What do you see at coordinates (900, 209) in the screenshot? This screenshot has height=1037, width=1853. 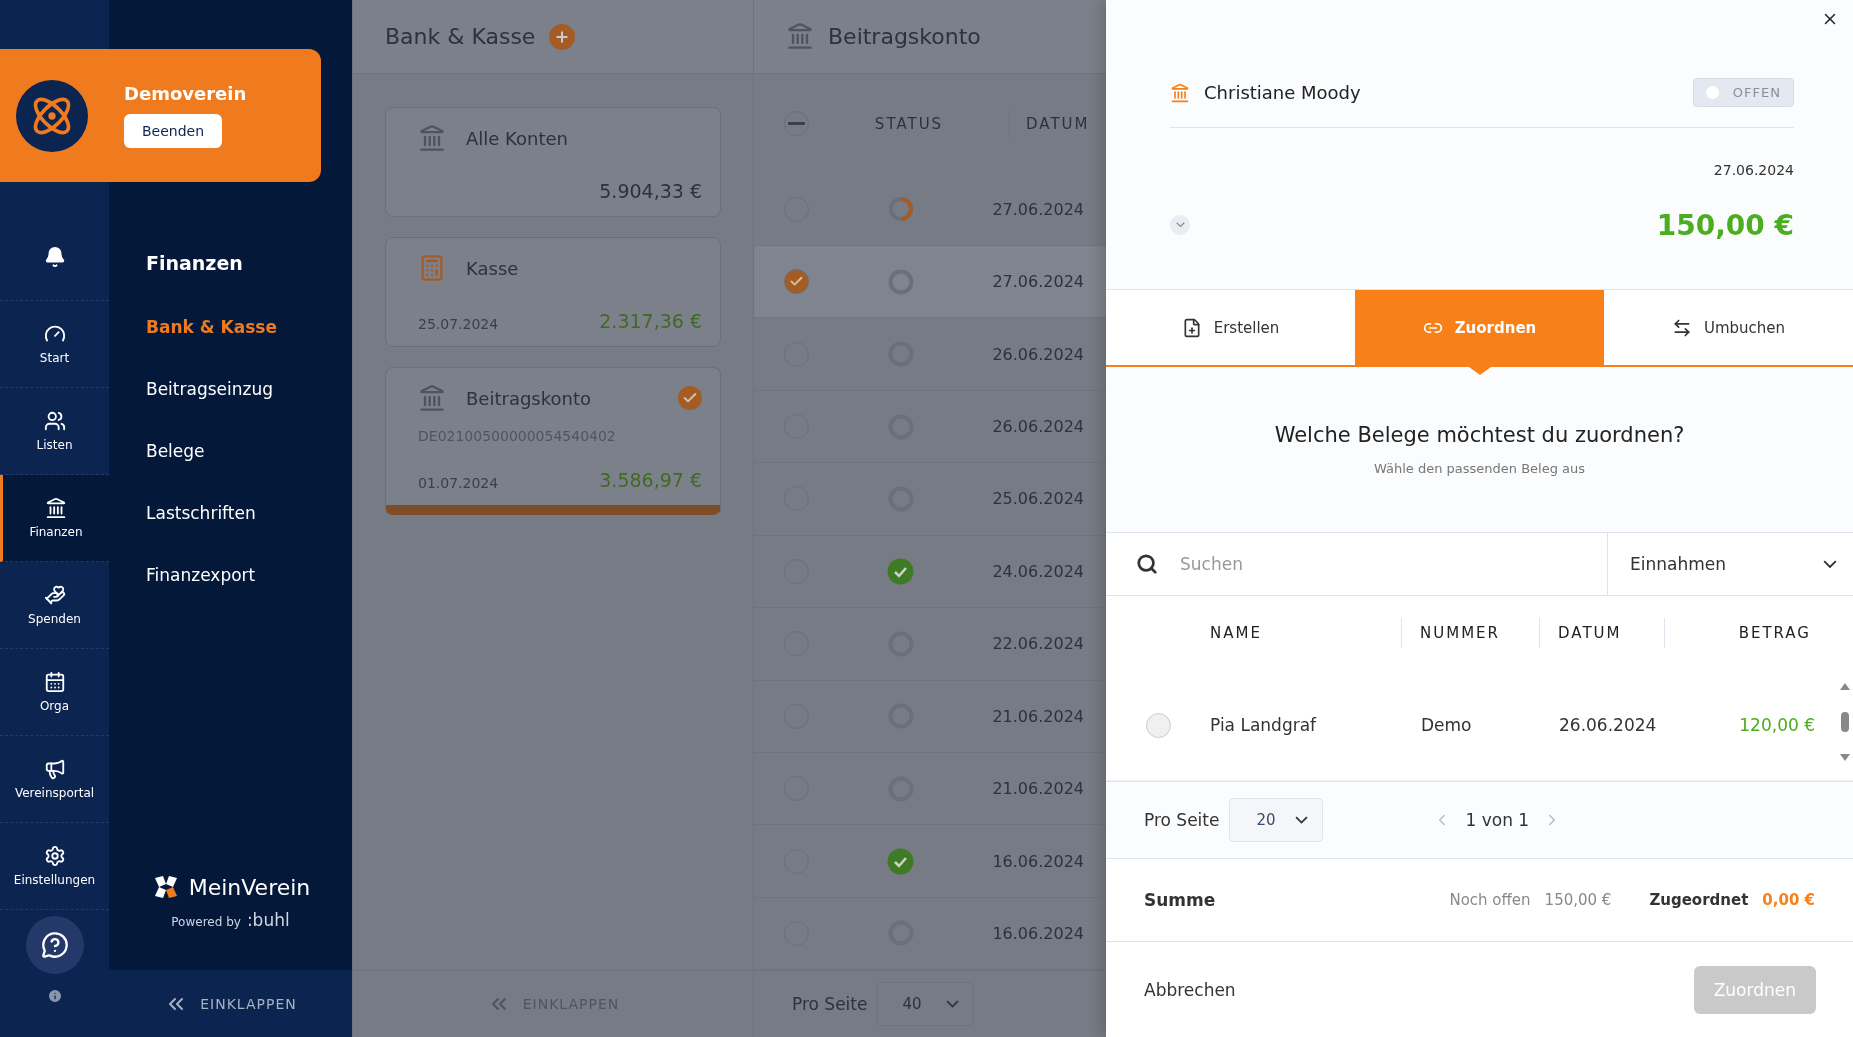 I see `partial-status-icon` at bounding box center [900, 209].